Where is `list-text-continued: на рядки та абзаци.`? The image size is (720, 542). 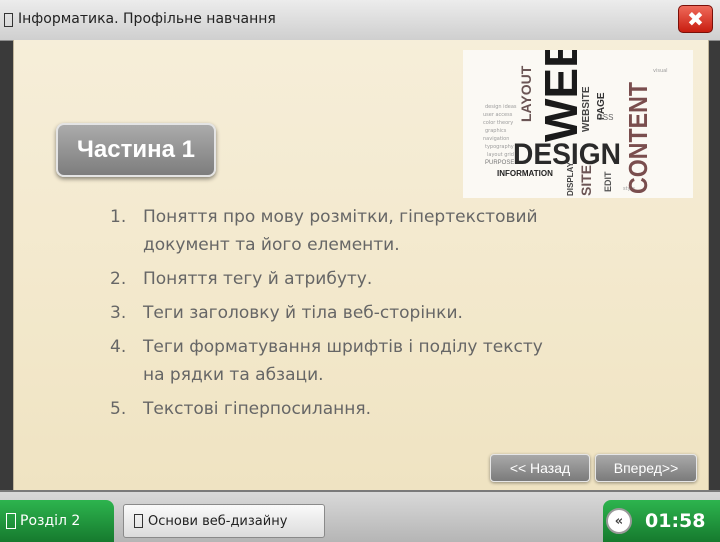
list-text-continued: на рядки та абзаци. is located at coordinates (233, 375).